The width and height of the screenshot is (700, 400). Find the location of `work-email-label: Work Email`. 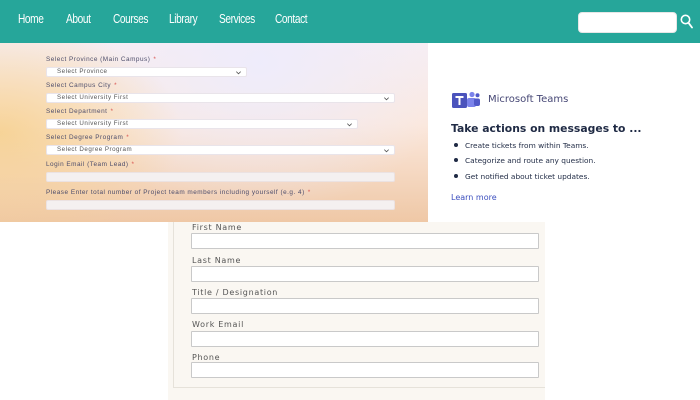

work-email-label: Work Email is located at coordinates (218, 324).